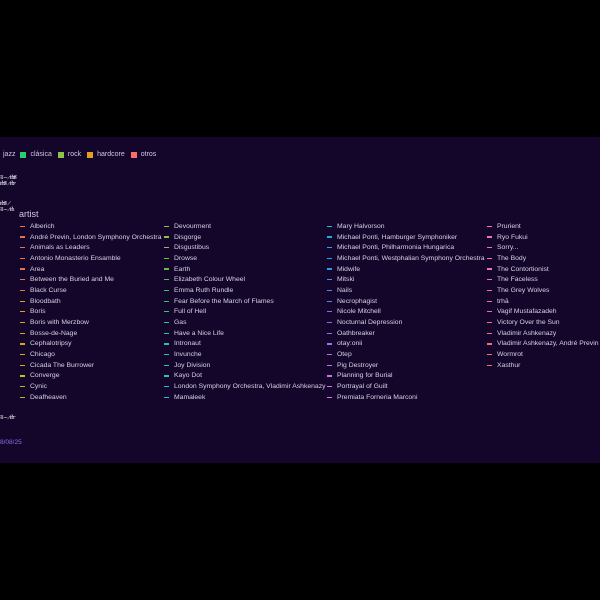  Describe the element at coordinates (377, 397) in the screenshot. I see `artist-label: Premiata Forneria Marconi` at that location.